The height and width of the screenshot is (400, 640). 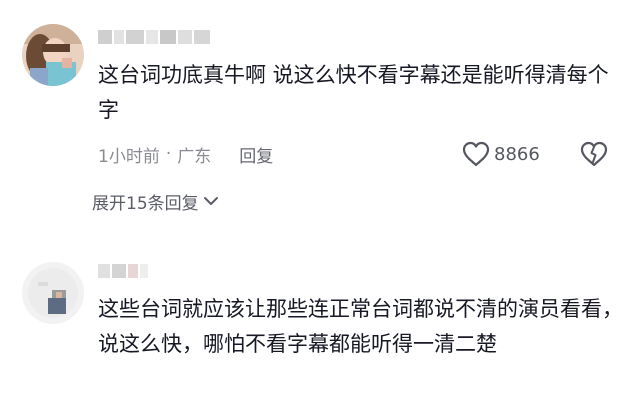 What do you see at coordinates (517, 154) in the screenshot?
I see `like-count: 8866` at bounding box center [517, 154].